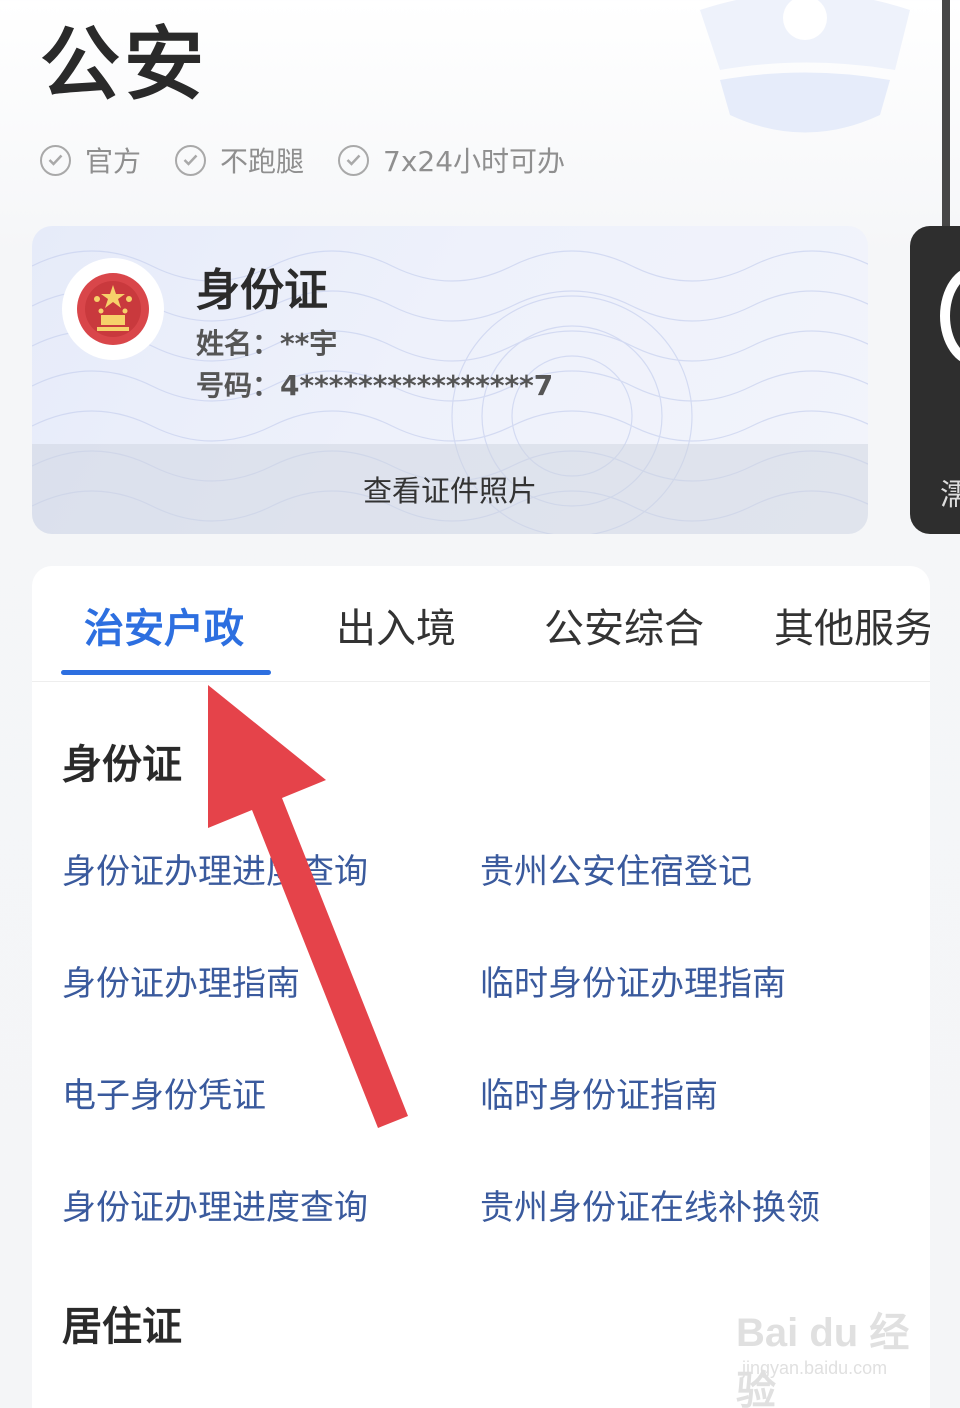 The width and height of the screenshot is (960, 1408). What do you see at coordinates (852, 625) in the screenshot?
I see `tab-other-services: 其他服务` at bounding box center [852, 625].